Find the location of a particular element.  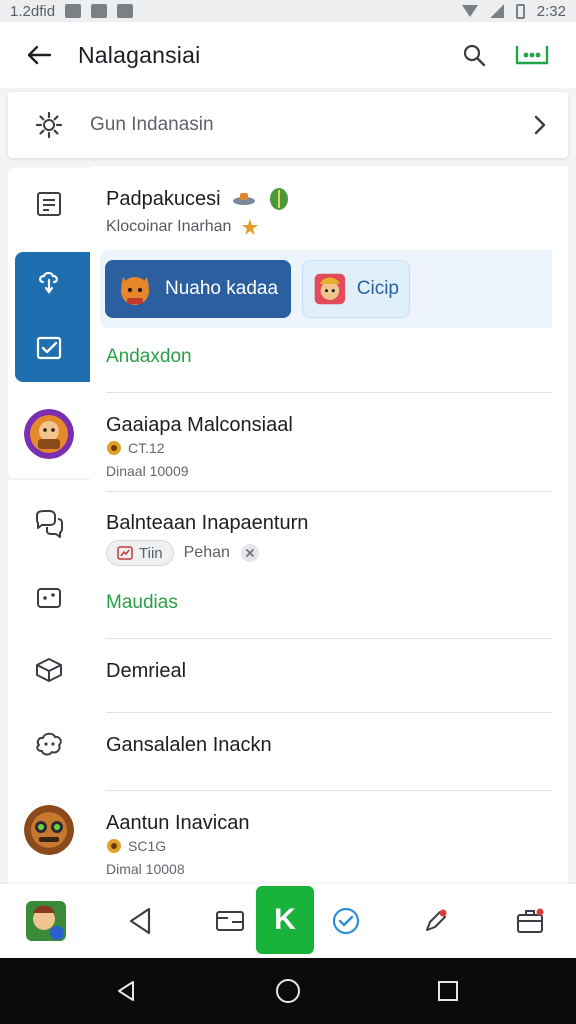

bottom-nav: K is located at coordinates (288, 921).